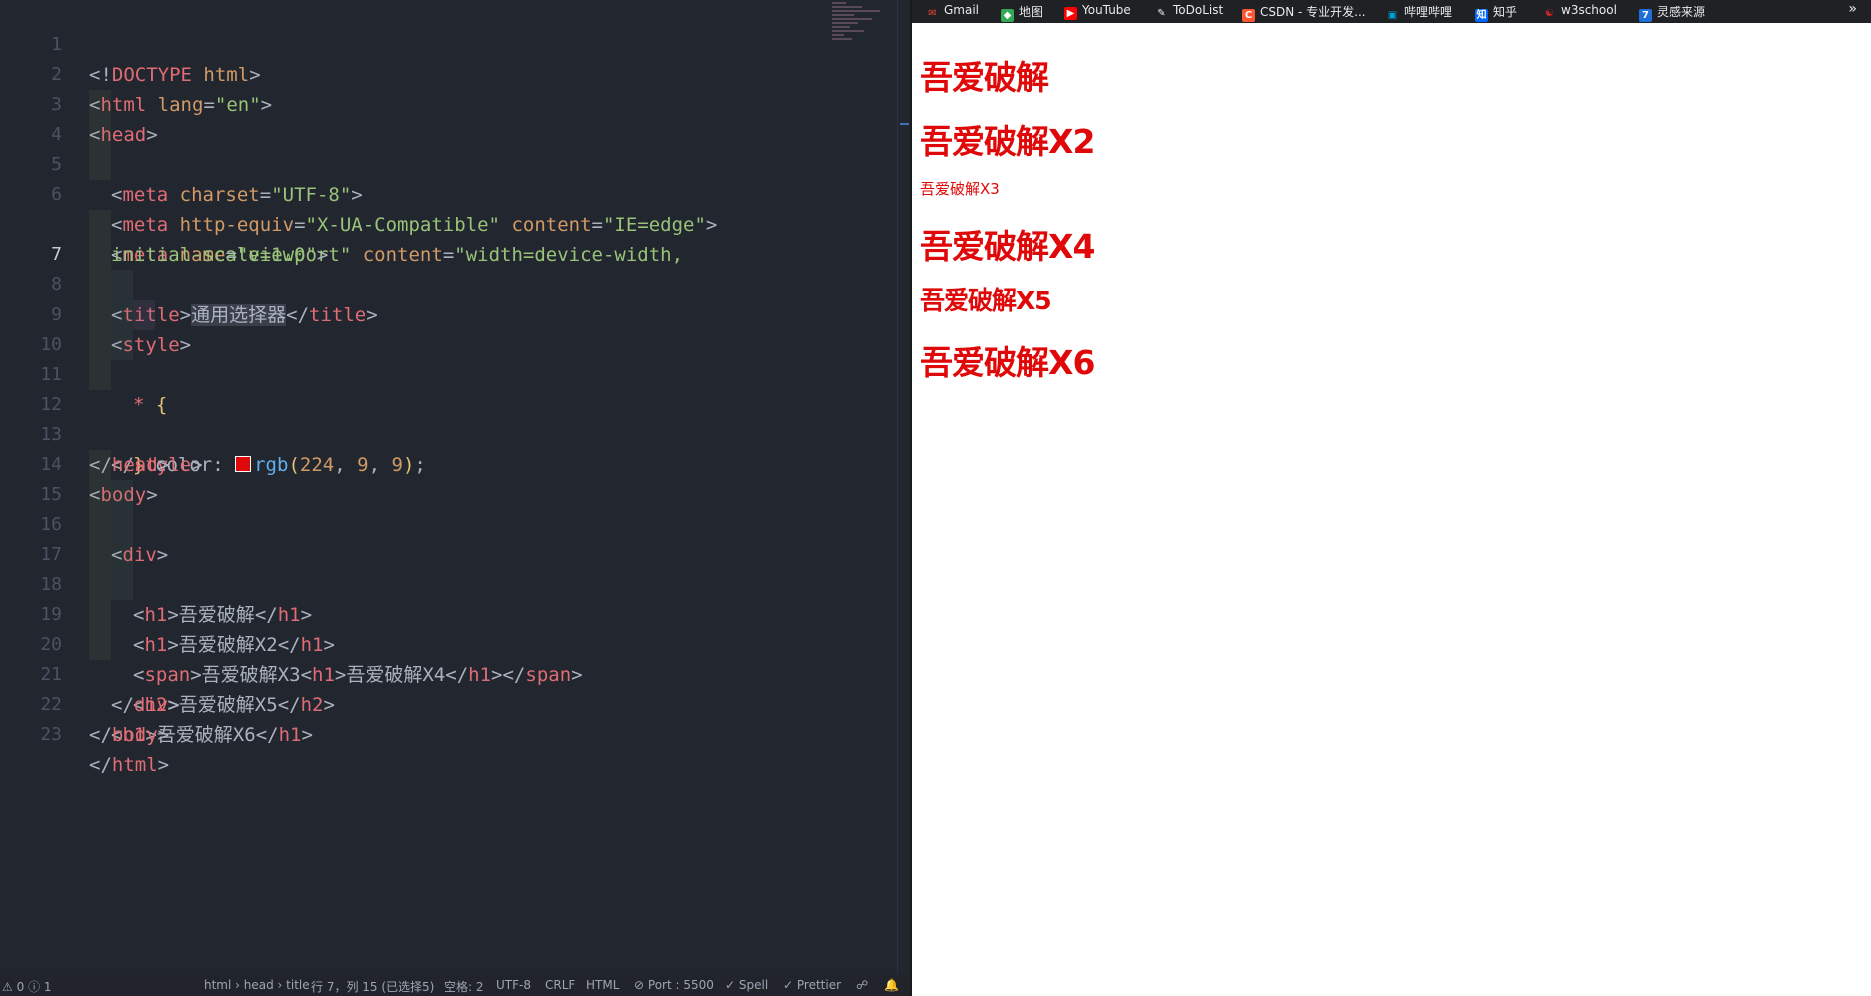 The height and width of the screenshot is (996, 1871). I want to click on spell-label: Spell, so click(753, 985).